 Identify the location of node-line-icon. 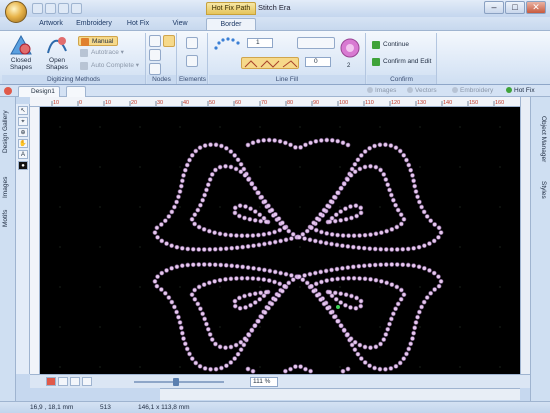
(155, 41).